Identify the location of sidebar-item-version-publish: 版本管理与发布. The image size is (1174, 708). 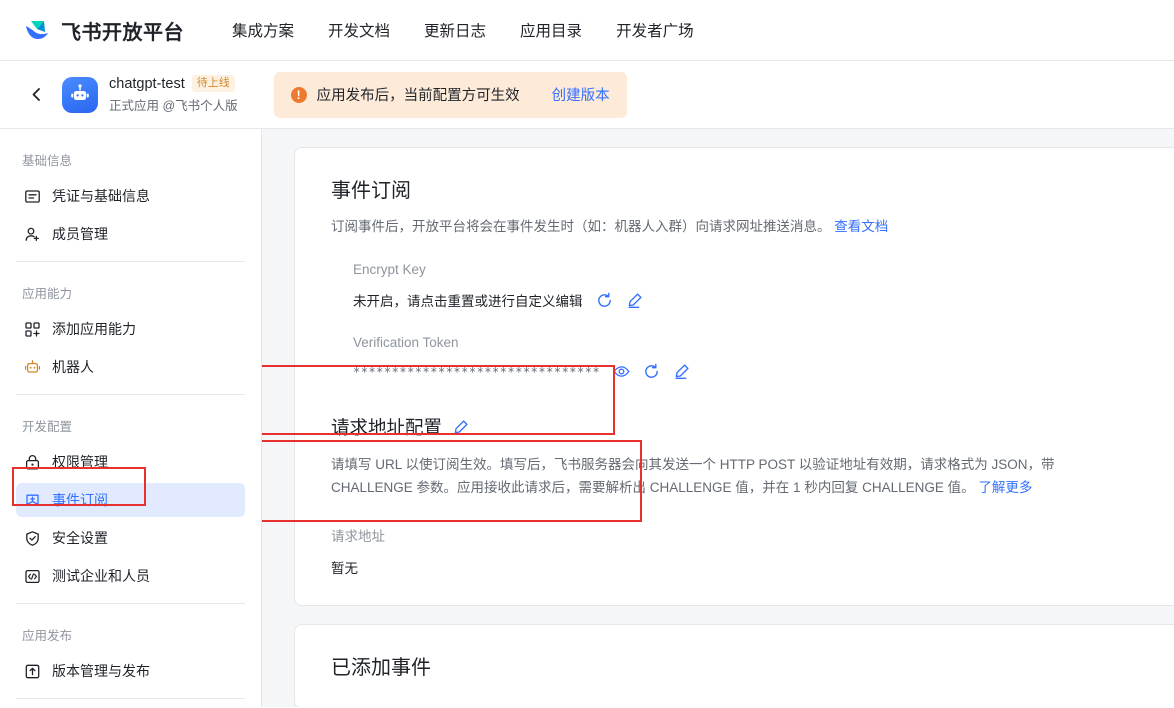
(130, 671).